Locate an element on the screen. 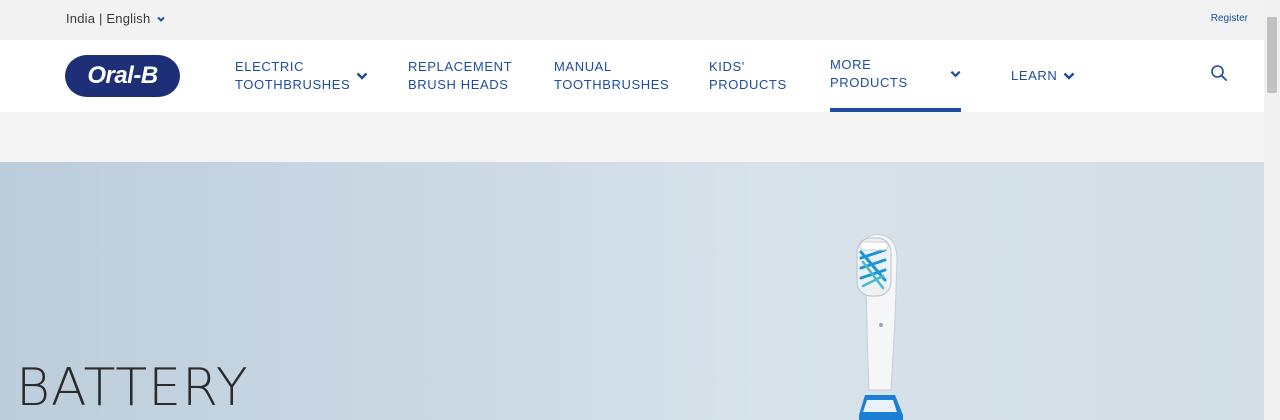 Image resolution: width=1280 pixels, height=420 pixels. nav-item-more-products: MORE PRODUCTS is located at coordinates (895, 76).